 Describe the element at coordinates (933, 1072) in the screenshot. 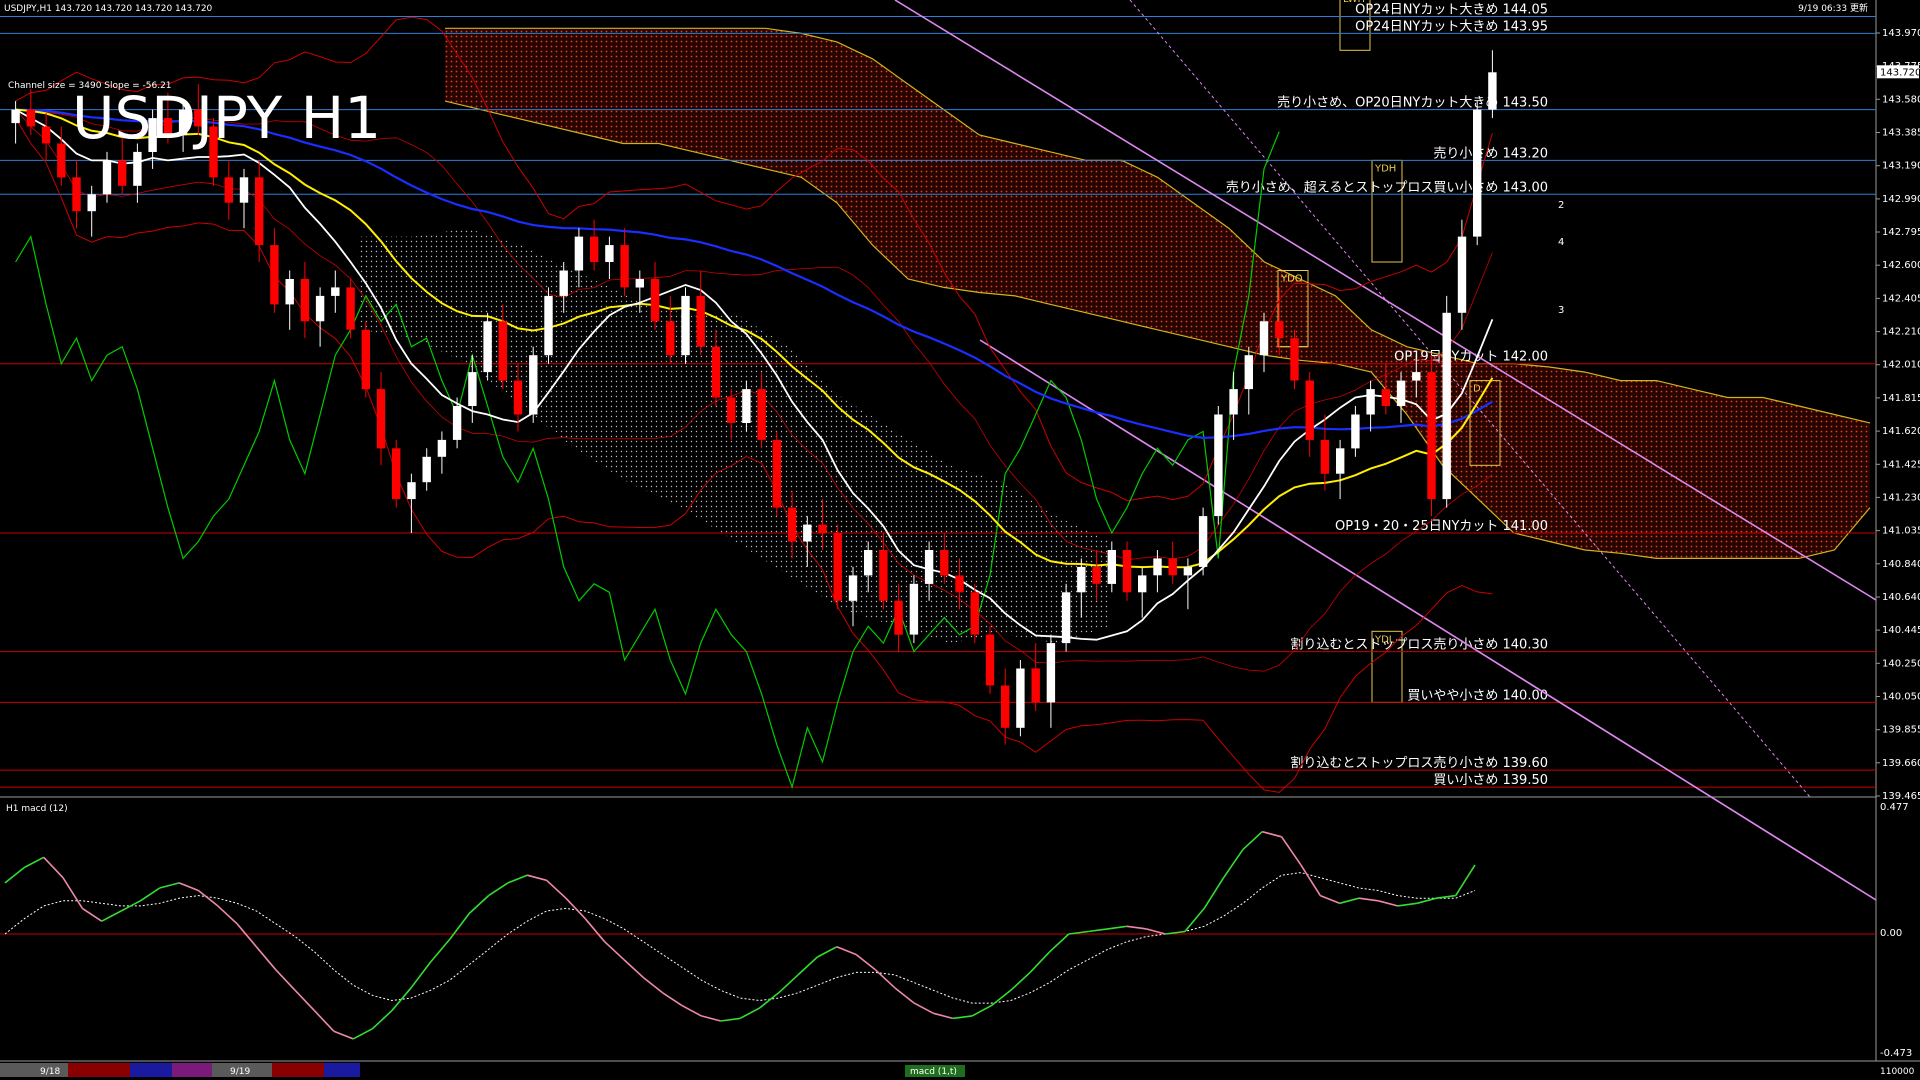

I see `macd-tab: macd (1,t)` at that location.